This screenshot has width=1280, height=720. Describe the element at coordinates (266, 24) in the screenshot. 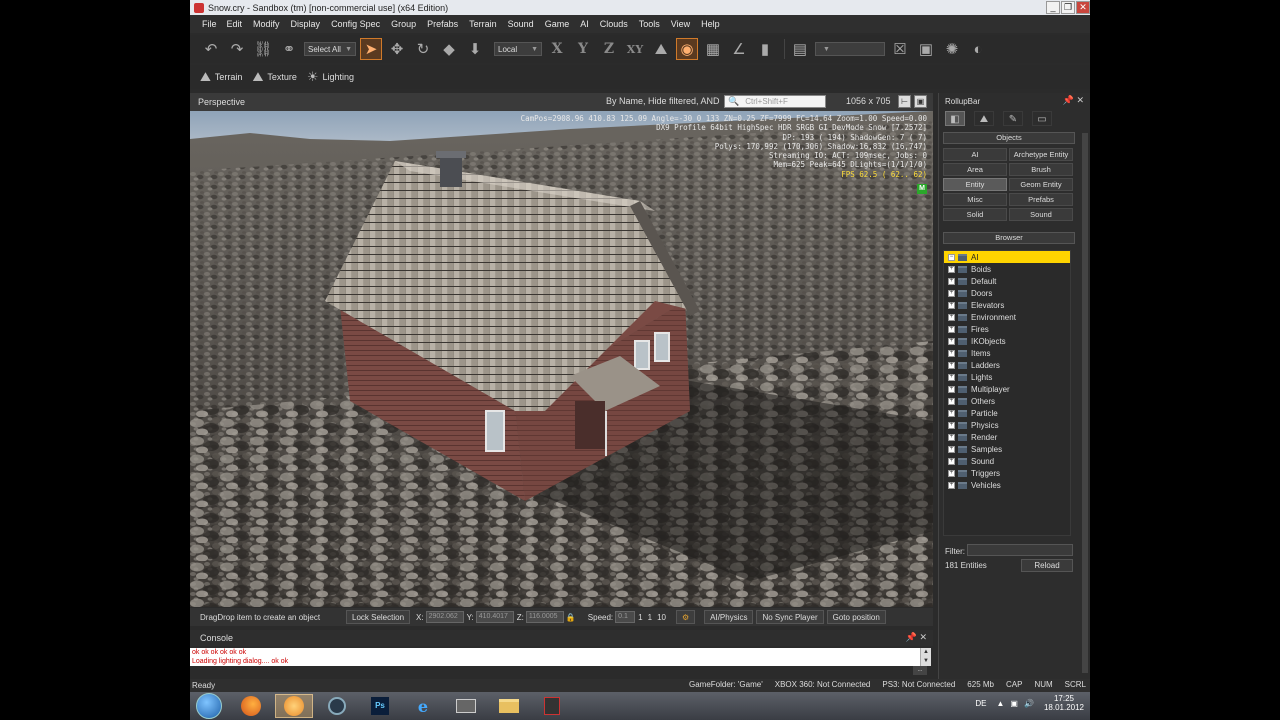

I see `menu-modify: Modify` at that location.